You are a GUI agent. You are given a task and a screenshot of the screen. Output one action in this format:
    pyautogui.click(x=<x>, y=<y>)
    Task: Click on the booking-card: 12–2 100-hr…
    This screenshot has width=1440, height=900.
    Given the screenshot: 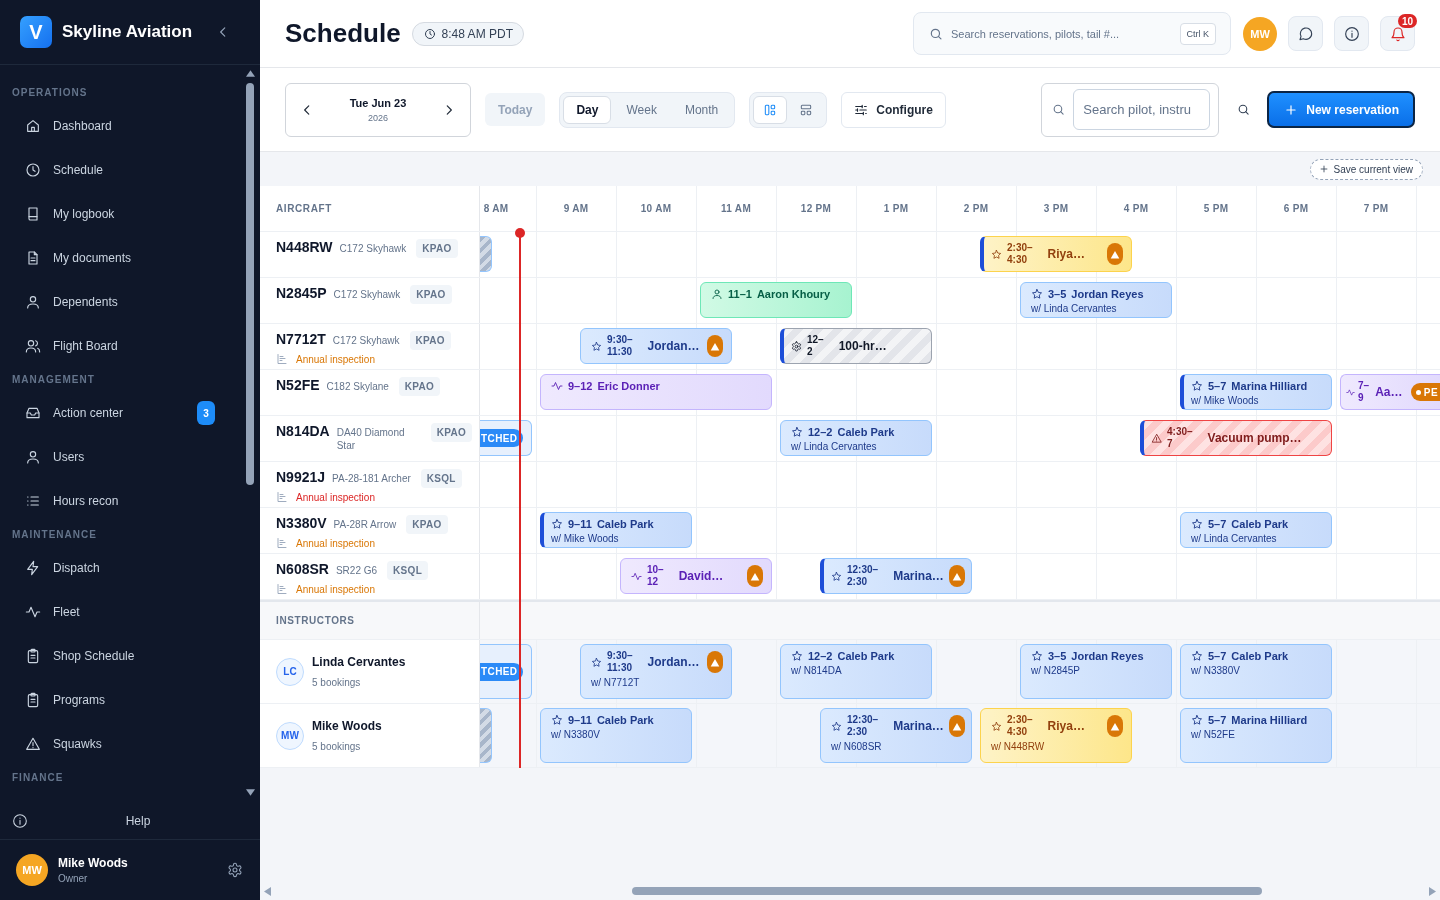 What is the action you would take?
    pyautogui.click(x=856, y=346)
    